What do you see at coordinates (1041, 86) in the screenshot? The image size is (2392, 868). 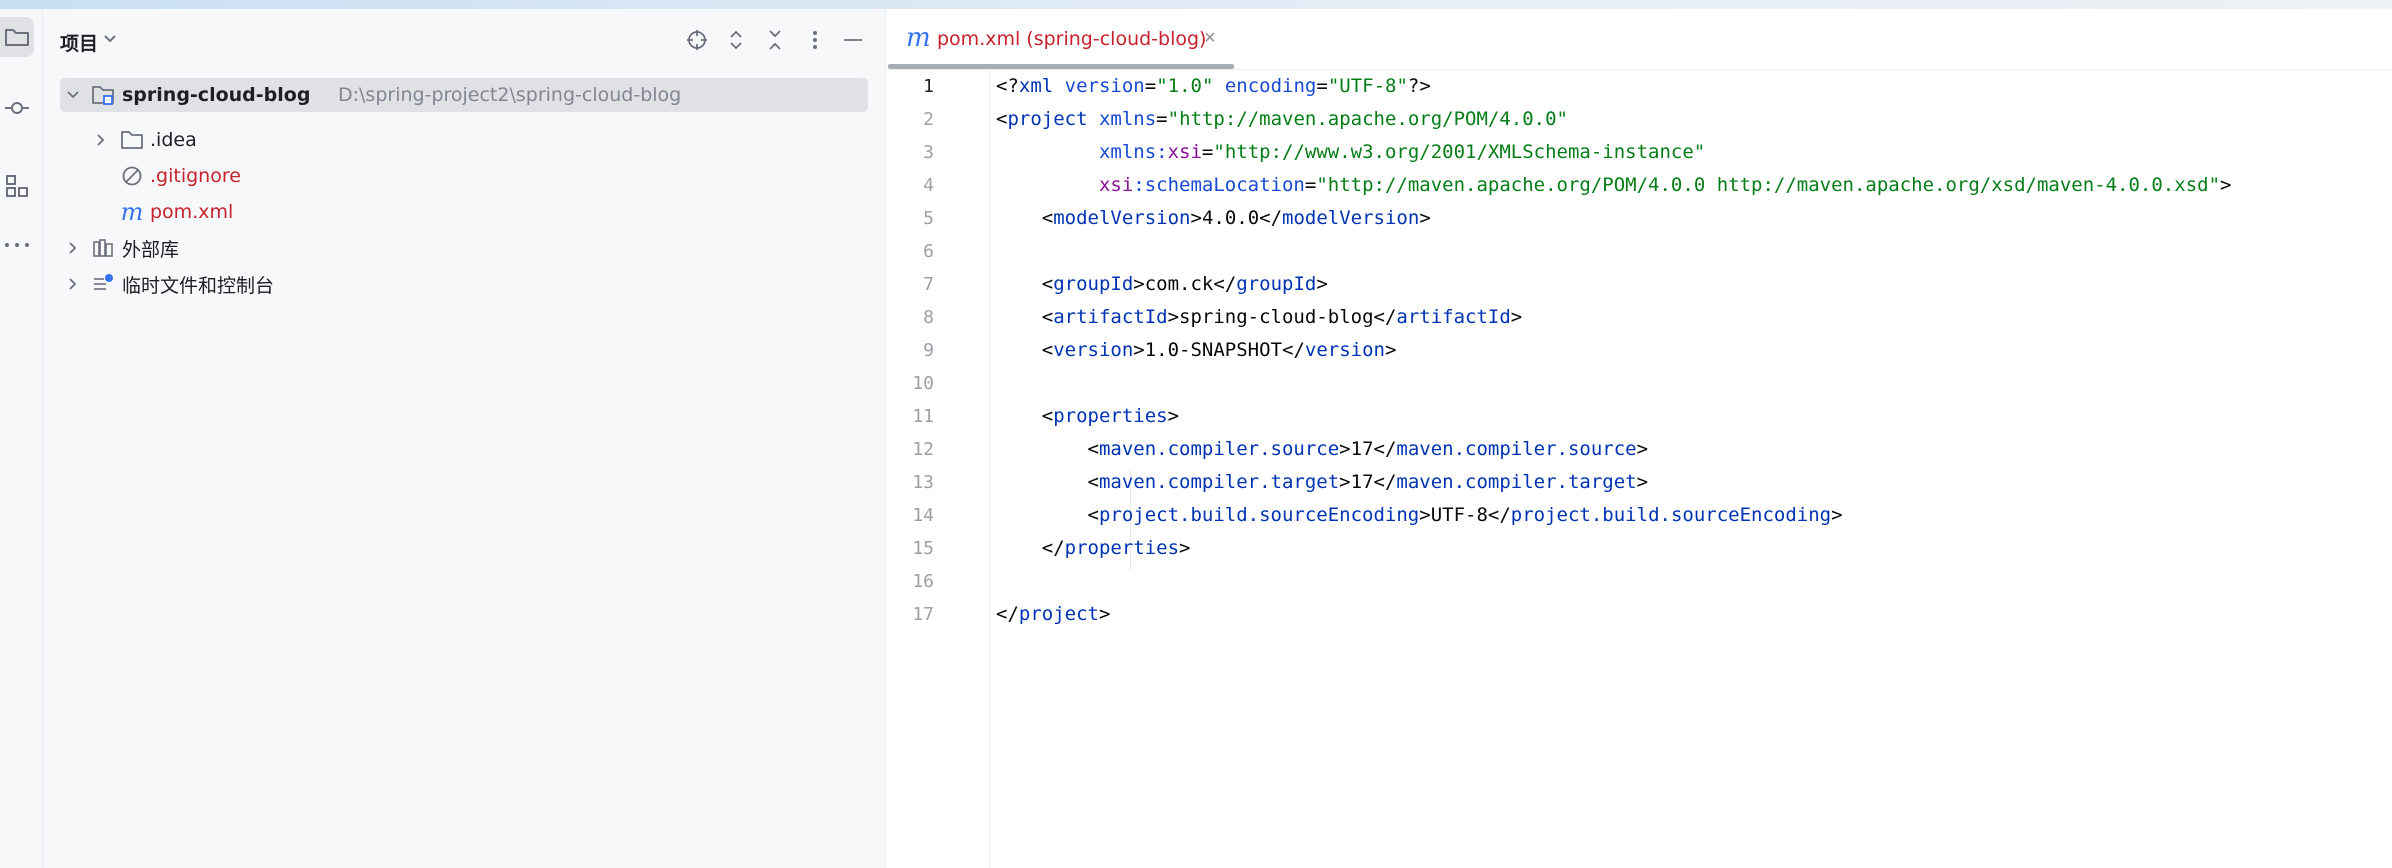 I see `code-token: xml` at bounding box center [1041, 86].